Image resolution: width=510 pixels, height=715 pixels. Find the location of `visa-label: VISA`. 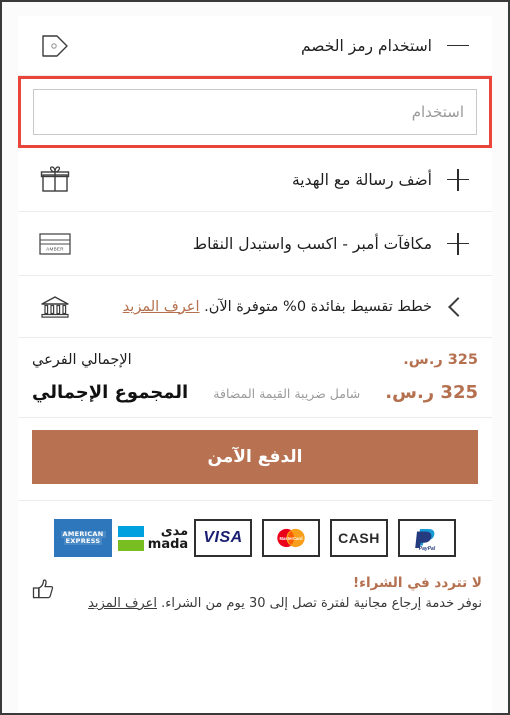

visa-label: VISA is located at coordinates (223, 537).